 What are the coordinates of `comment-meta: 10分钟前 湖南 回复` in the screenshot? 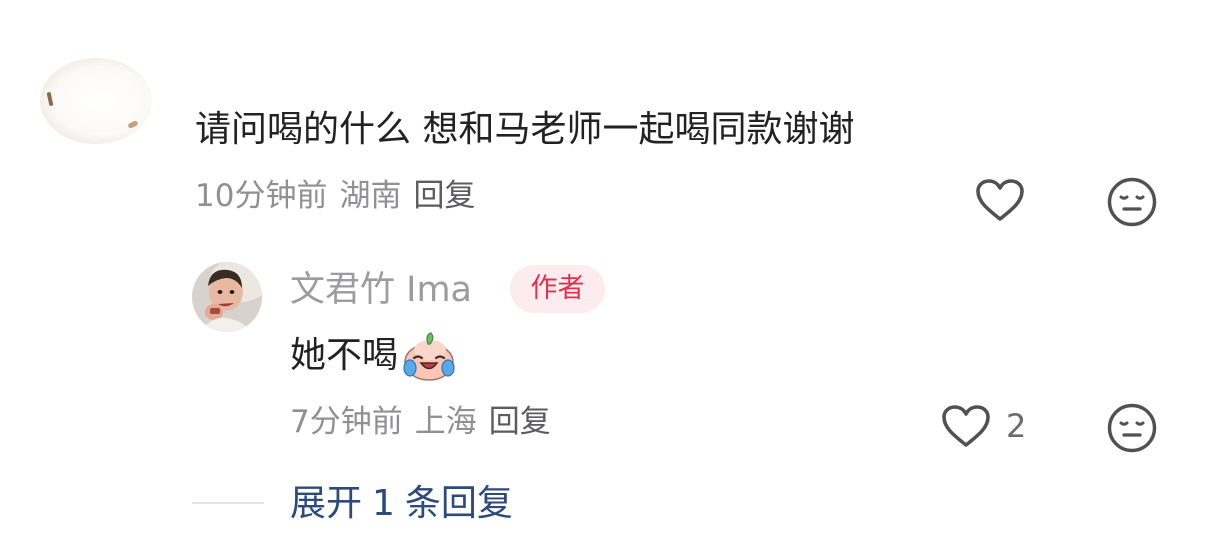 It's located at (335, 196).